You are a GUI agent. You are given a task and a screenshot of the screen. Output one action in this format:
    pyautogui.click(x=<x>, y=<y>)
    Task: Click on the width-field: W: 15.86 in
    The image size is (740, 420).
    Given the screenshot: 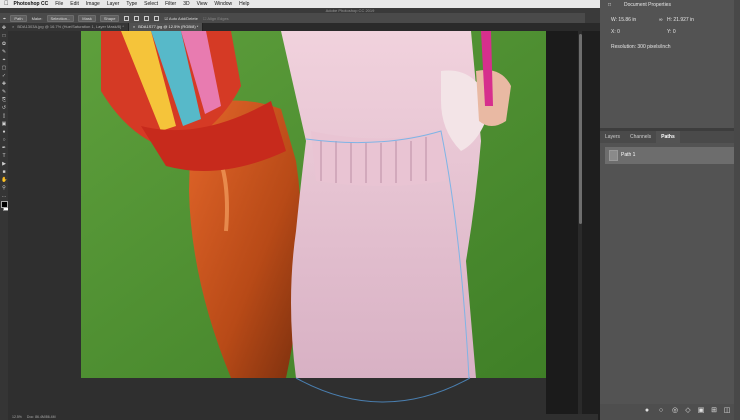 What is the action you would take?
    pyautogui.click(x=623, y=20)
    